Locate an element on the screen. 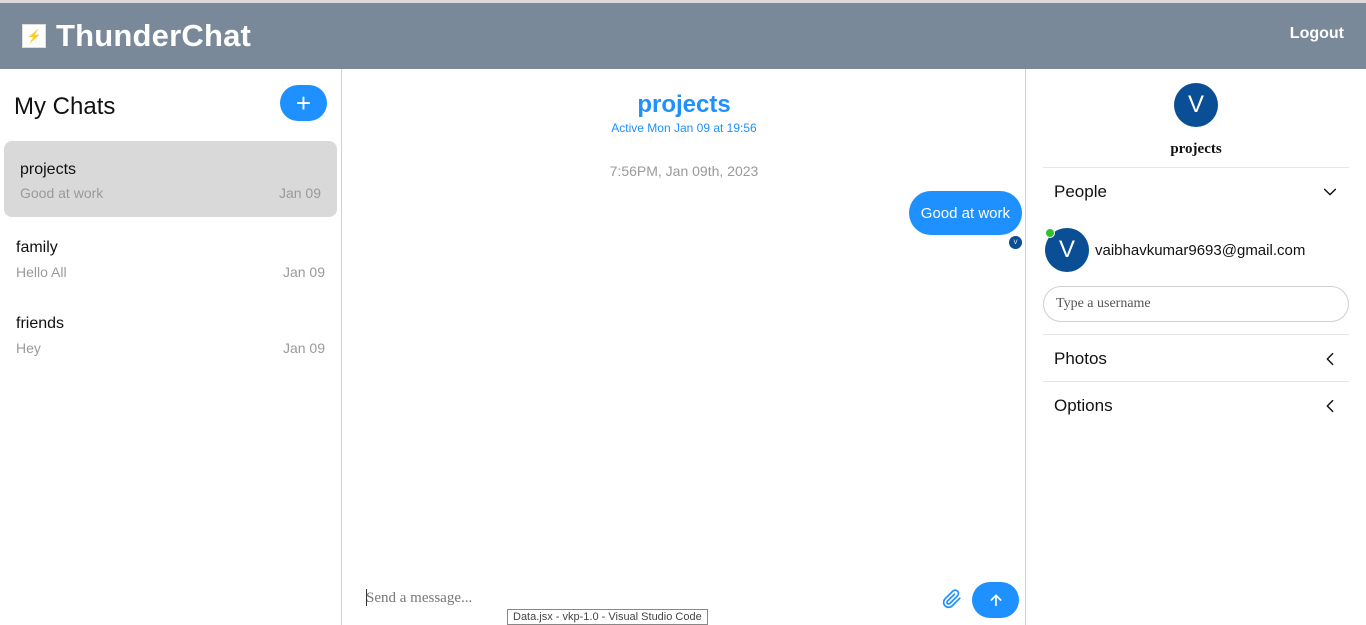 Image resolution: width=1366 pixels, height=625 pixels. navbar: ⚡ ThunderChat Logout is located at coordinates (683, 36).